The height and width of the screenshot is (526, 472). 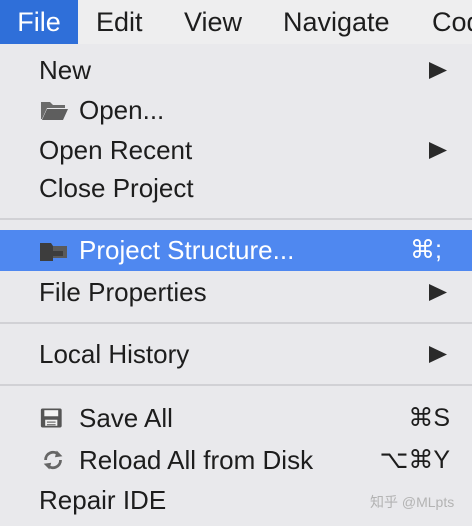 I want to click on menu-item-file-properties-label: File Properties, so click(x=123, y=292).